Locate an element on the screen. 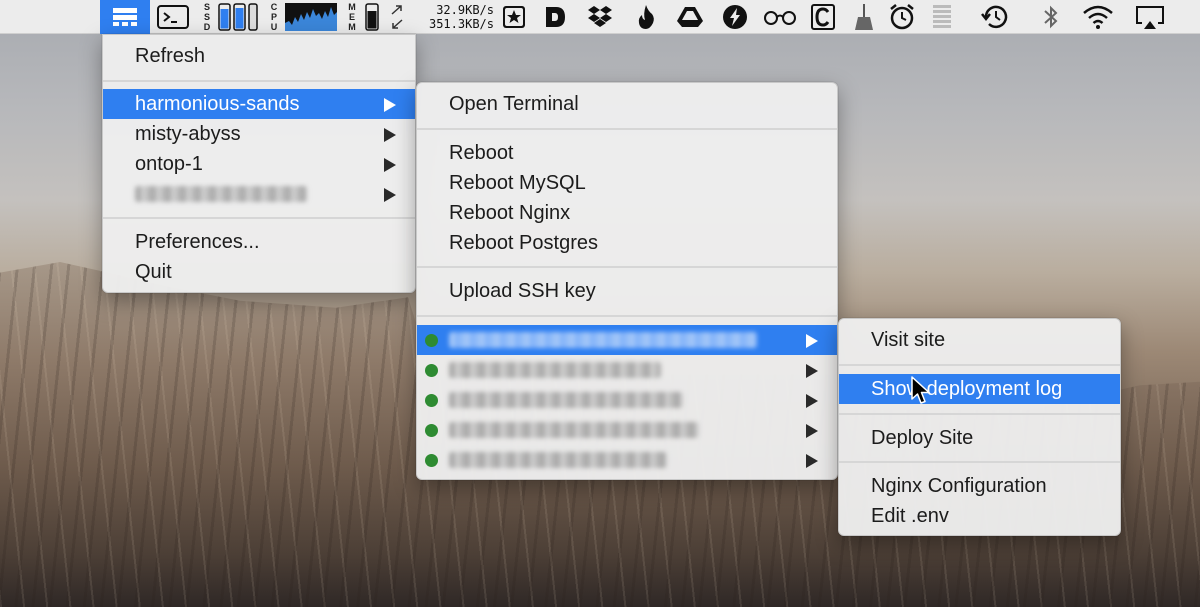  battery-bars-icon is located at coordinates (942, 17).